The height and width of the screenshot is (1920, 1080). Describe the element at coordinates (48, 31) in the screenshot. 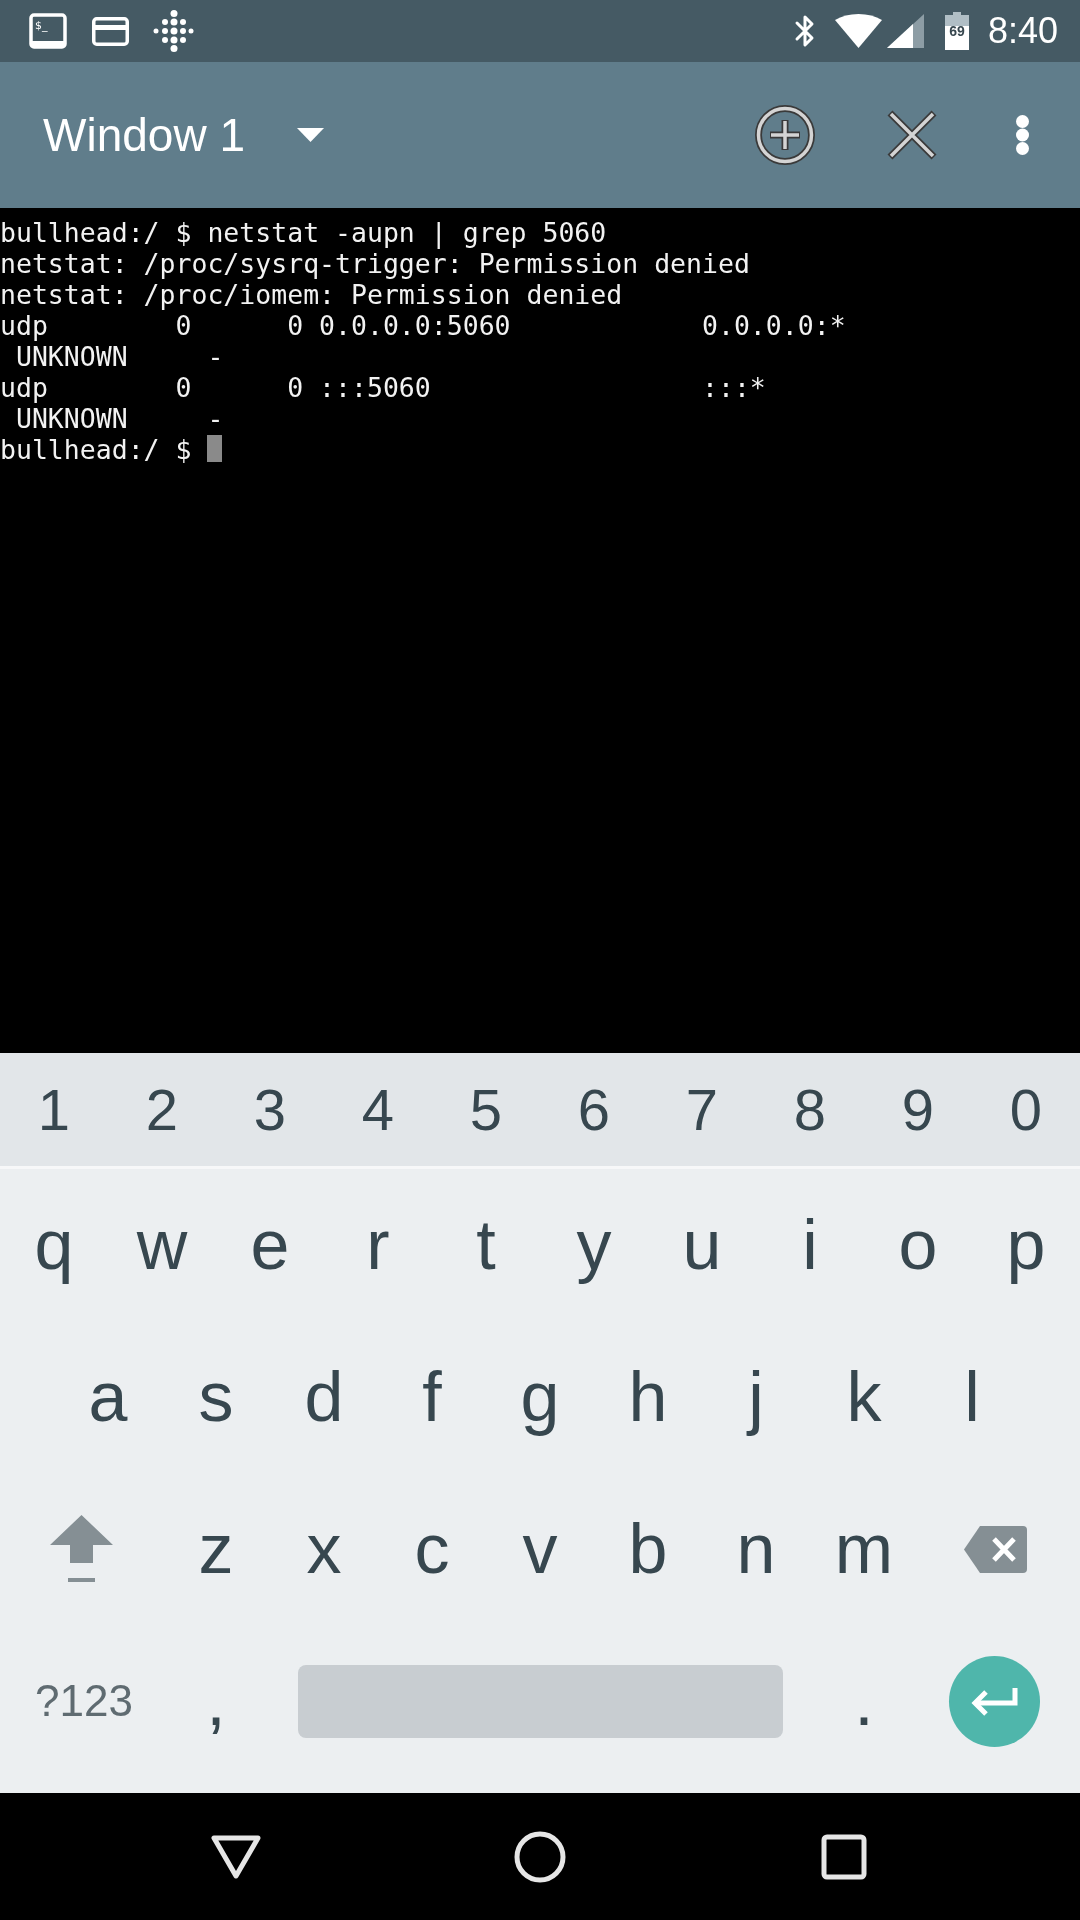

I see `terminal-icon: $_` at that location.